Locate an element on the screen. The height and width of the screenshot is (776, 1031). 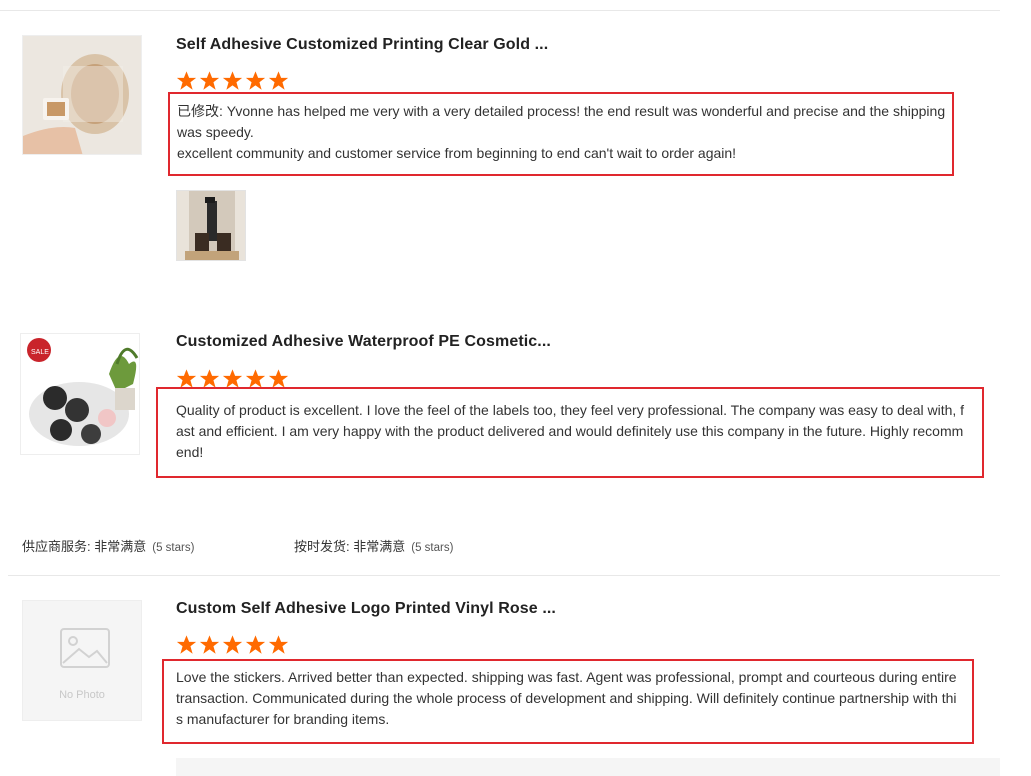
top-divider is located at coordinates (500, 10).